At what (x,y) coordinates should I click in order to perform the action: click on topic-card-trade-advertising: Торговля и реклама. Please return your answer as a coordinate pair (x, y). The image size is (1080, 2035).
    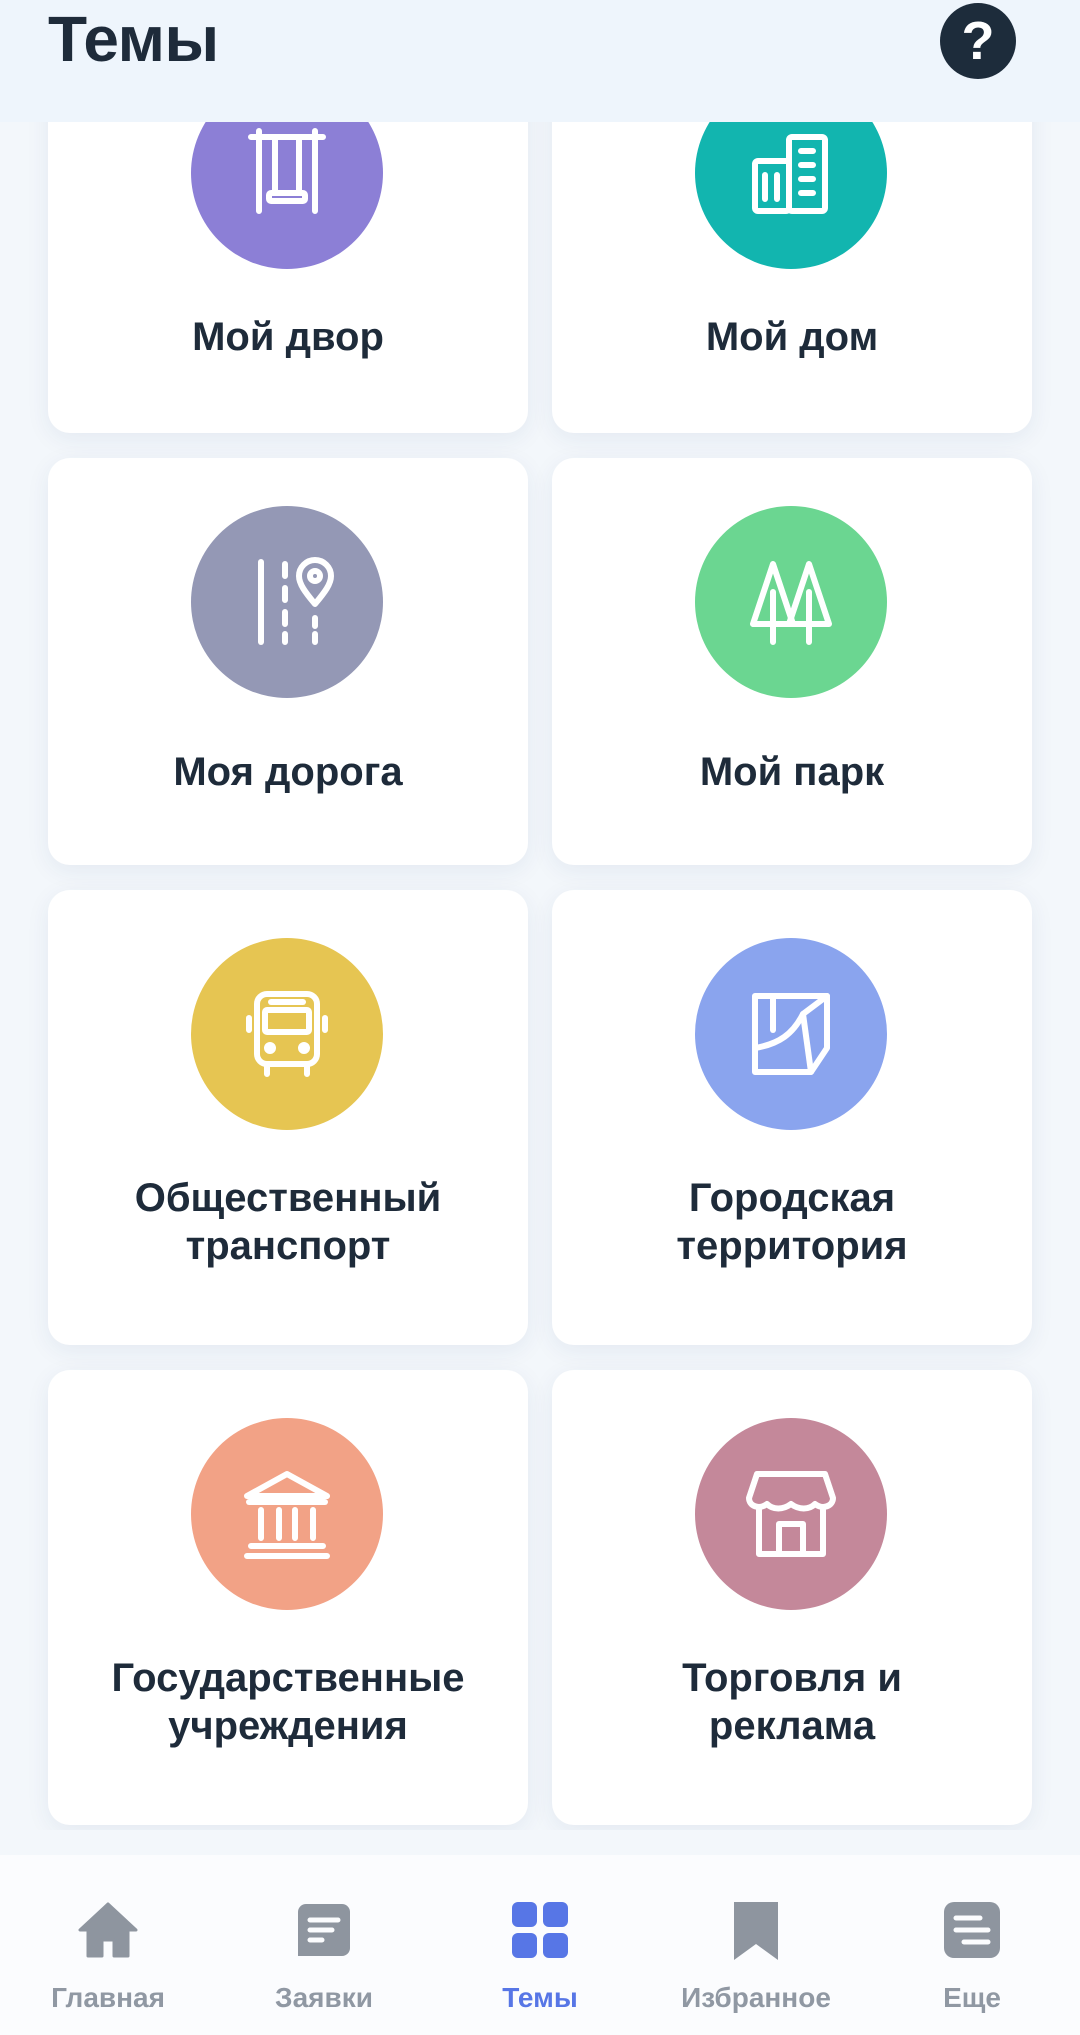
    Looking at the image, I should click on (792, 1597).